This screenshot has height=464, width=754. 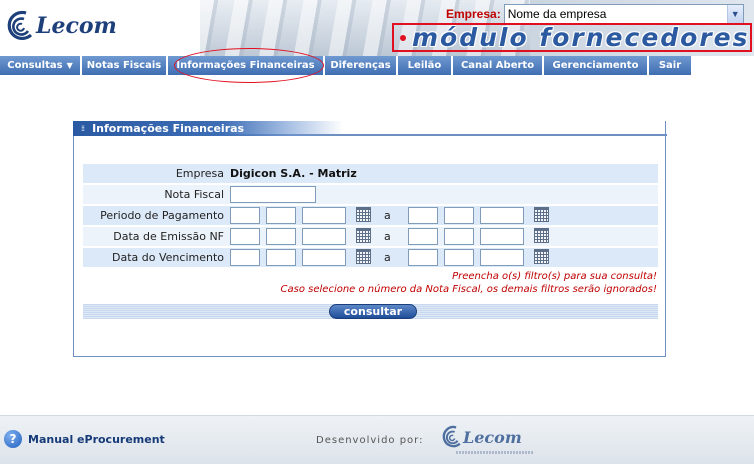 What do you see at coordinates (581, 37) in the screenshot?
I see `module-title: módulo fornecedores` at bounding box center [581, 37].